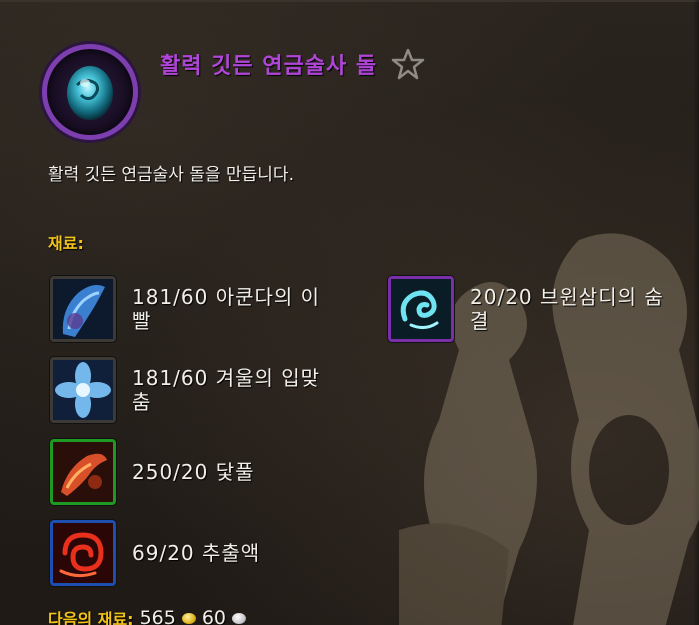 This screenshot has width=699, height=625. I want to click on material-label: 69/20 추출액, so click(196, 553).